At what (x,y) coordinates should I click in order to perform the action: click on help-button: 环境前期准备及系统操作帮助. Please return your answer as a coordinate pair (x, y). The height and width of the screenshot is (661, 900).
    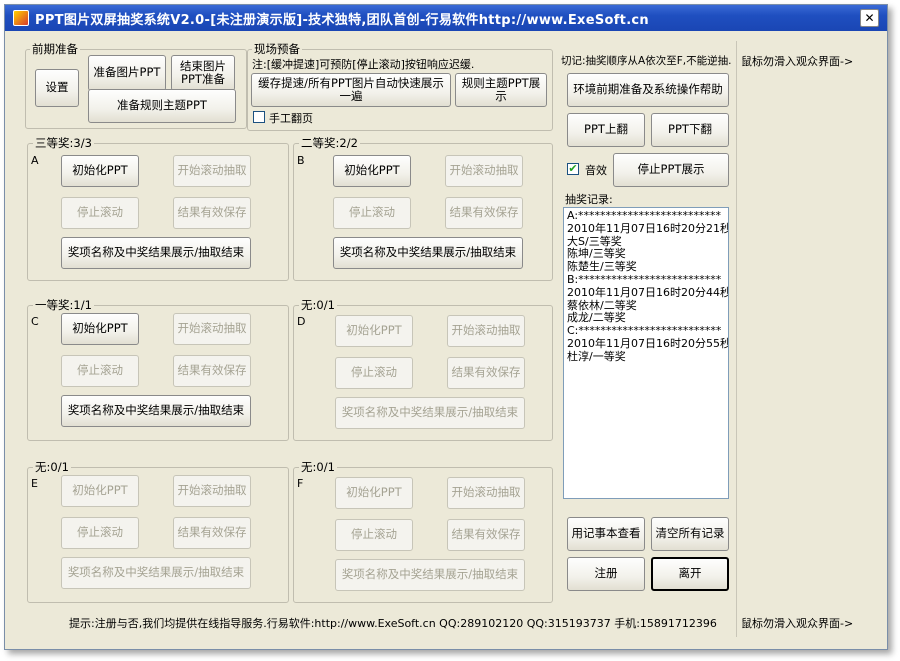
    Looking at the image, I should click on (648, 90).